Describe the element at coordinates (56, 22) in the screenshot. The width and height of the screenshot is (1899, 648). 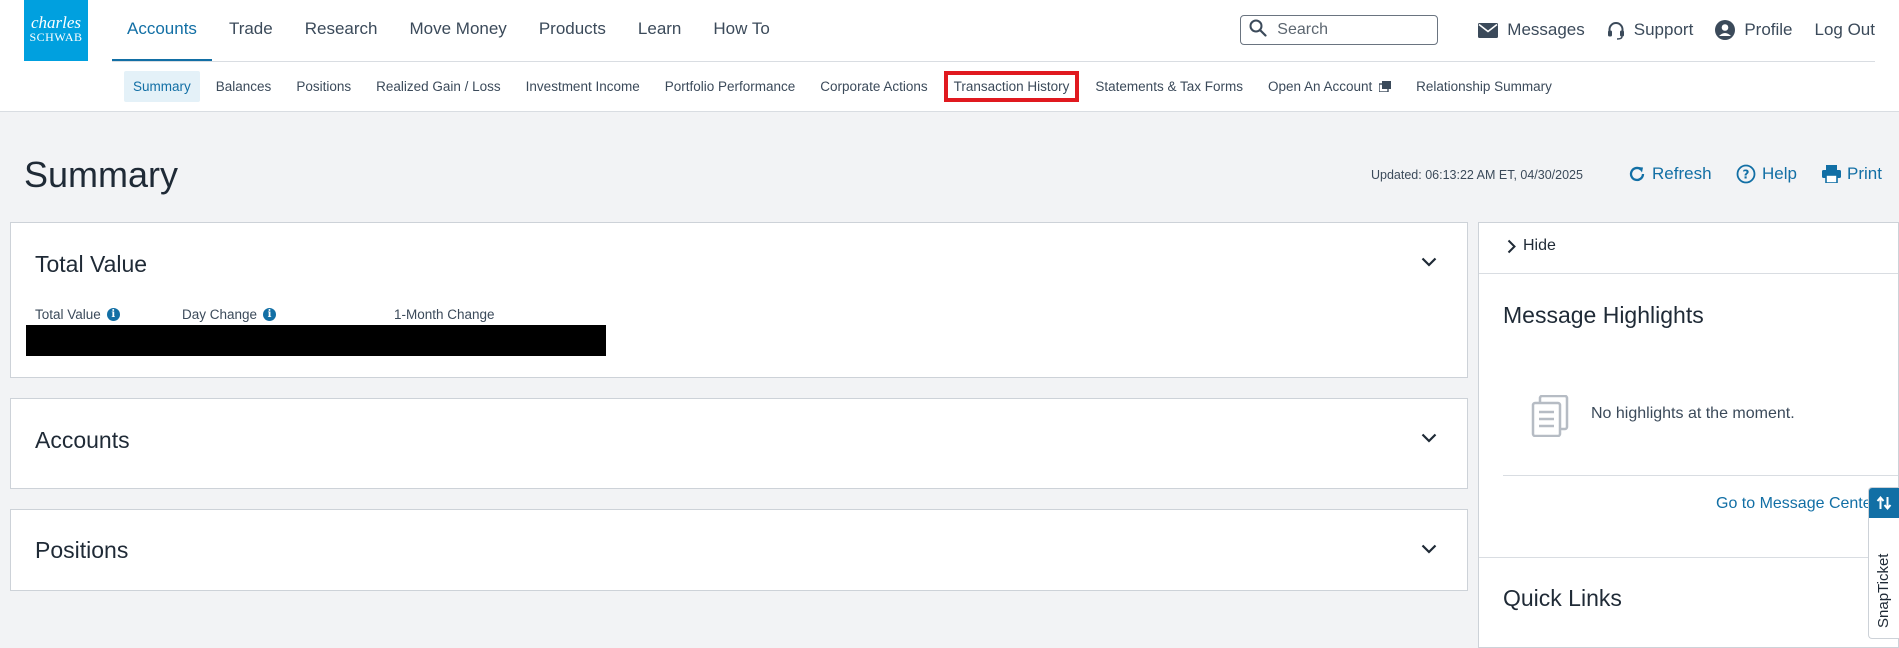
I see `logo-line-1: charles` at that location.